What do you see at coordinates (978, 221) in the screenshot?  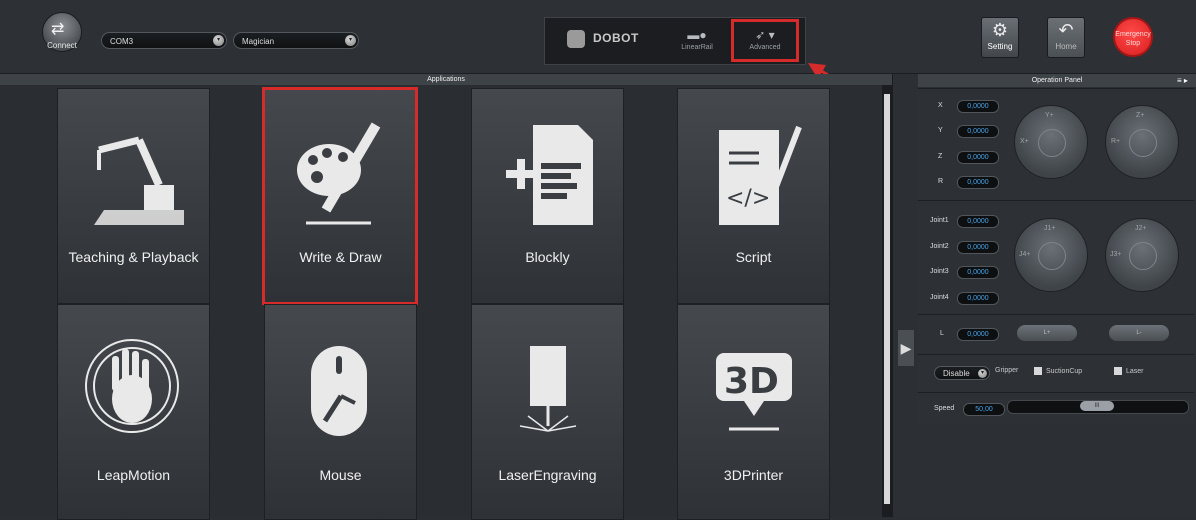 I see `joint1-value: 0,0000` at bounding box center [978, 221].